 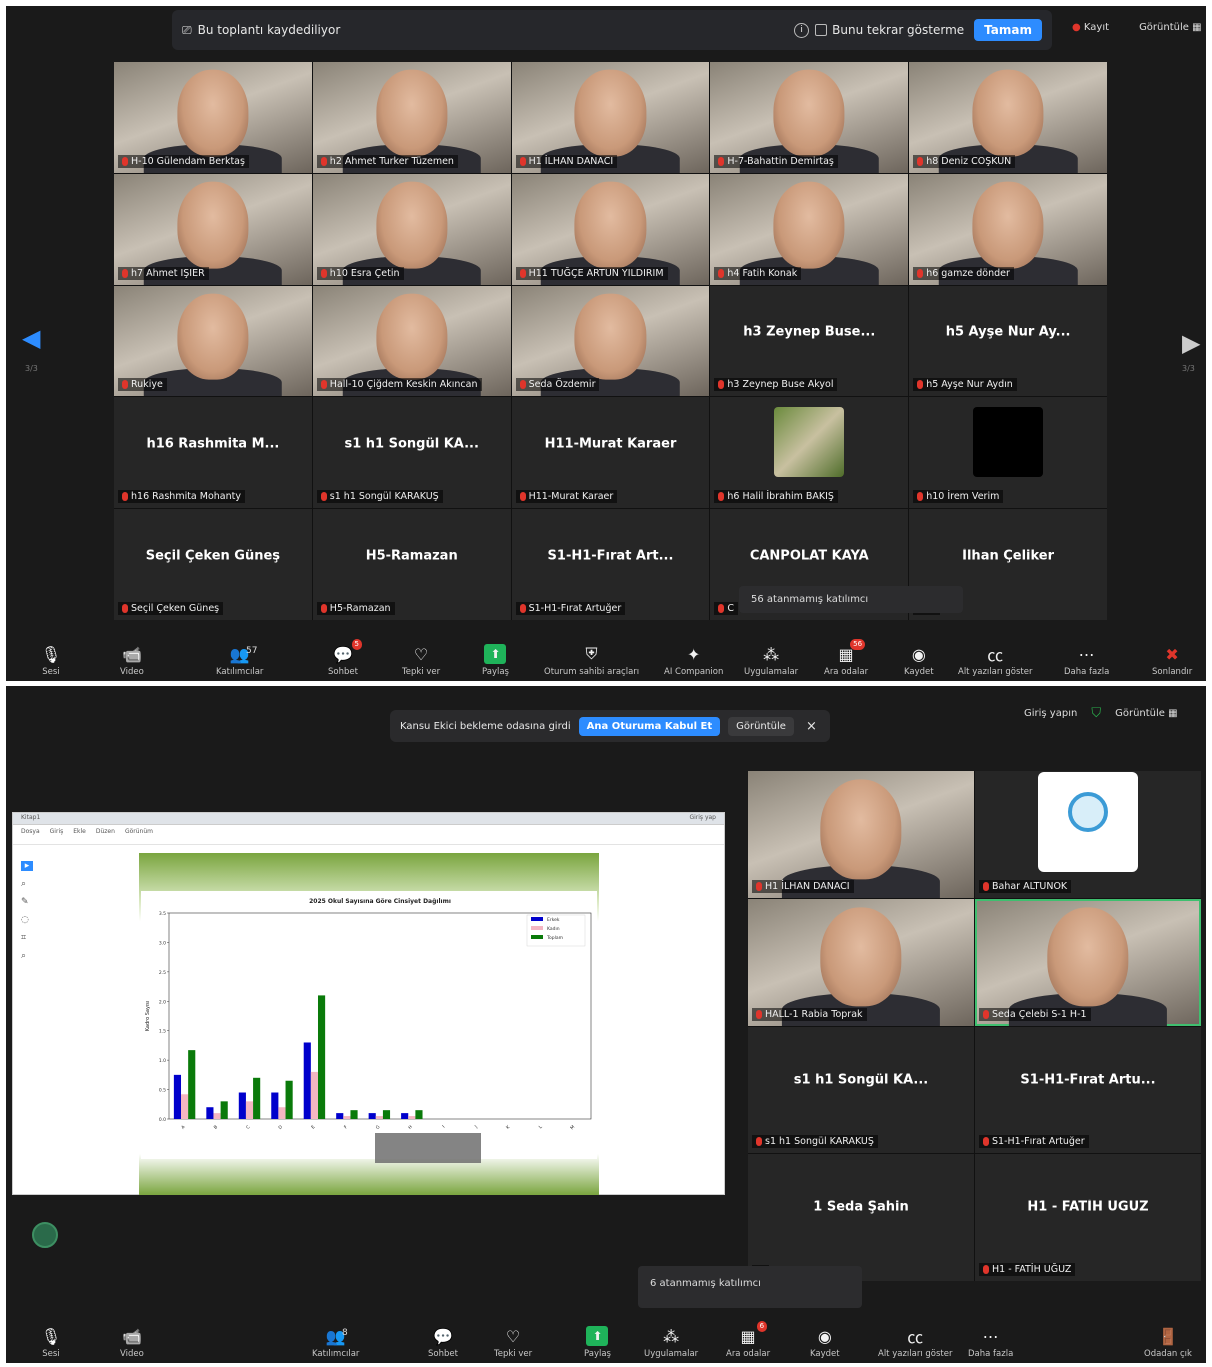 What do you see at coordinates (1008, 341) in the screenshot?
I see `participant-tile-h5-ay-e-nur-ayd-n: h5 Ayşe Nur Ay... h5 Ayşe Nur Aydın` at bounding box center [1008, 341].